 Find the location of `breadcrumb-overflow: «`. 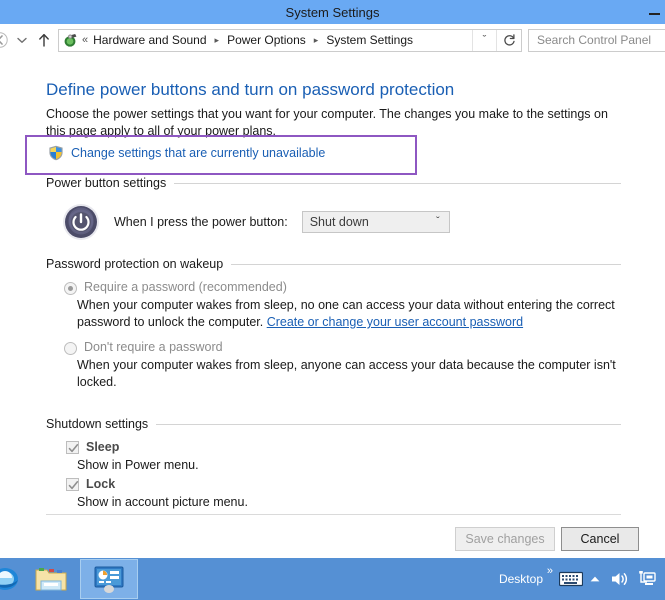

breadcrumb-overflow: « is located at coordinates (86, 40).